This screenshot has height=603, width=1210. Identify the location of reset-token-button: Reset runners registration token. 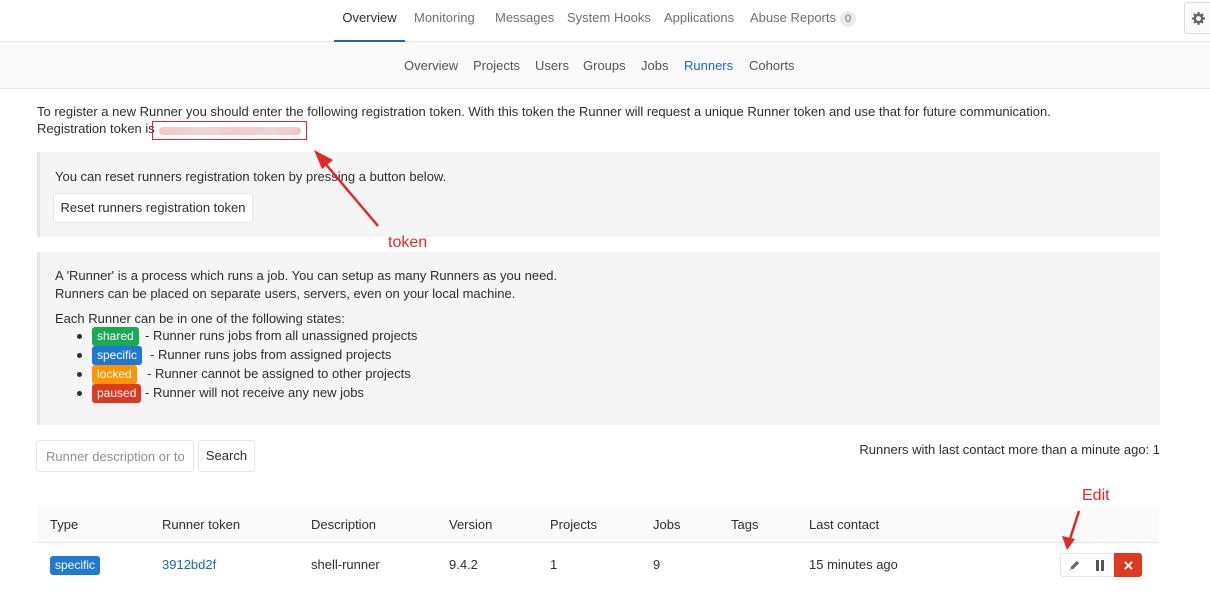
(153, 208).